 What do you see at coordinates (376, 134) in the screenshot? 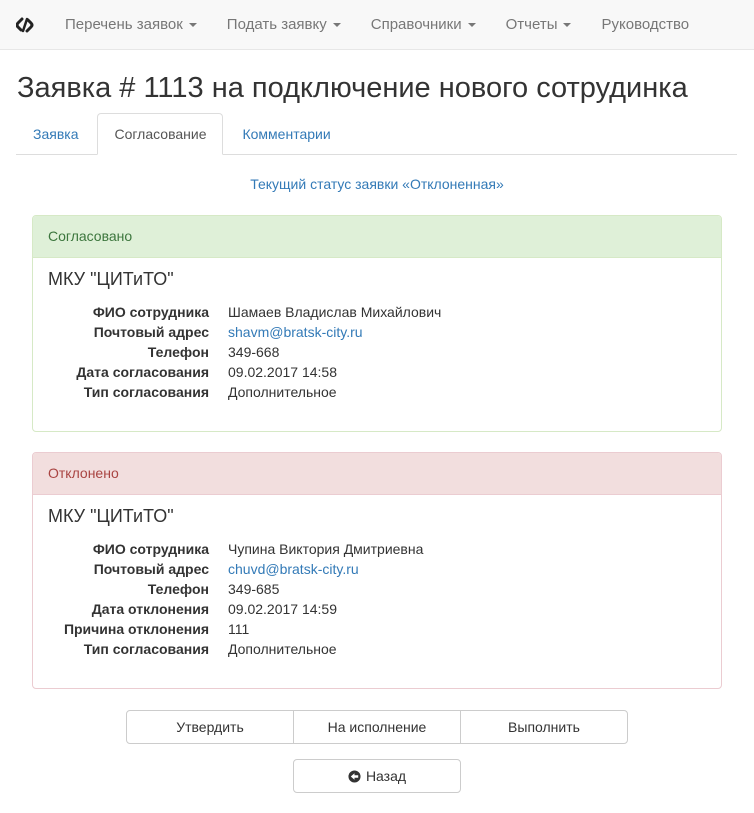
I see `tab-bar: Заявка Согласование Комментарии` at bounding box center [376, 134].